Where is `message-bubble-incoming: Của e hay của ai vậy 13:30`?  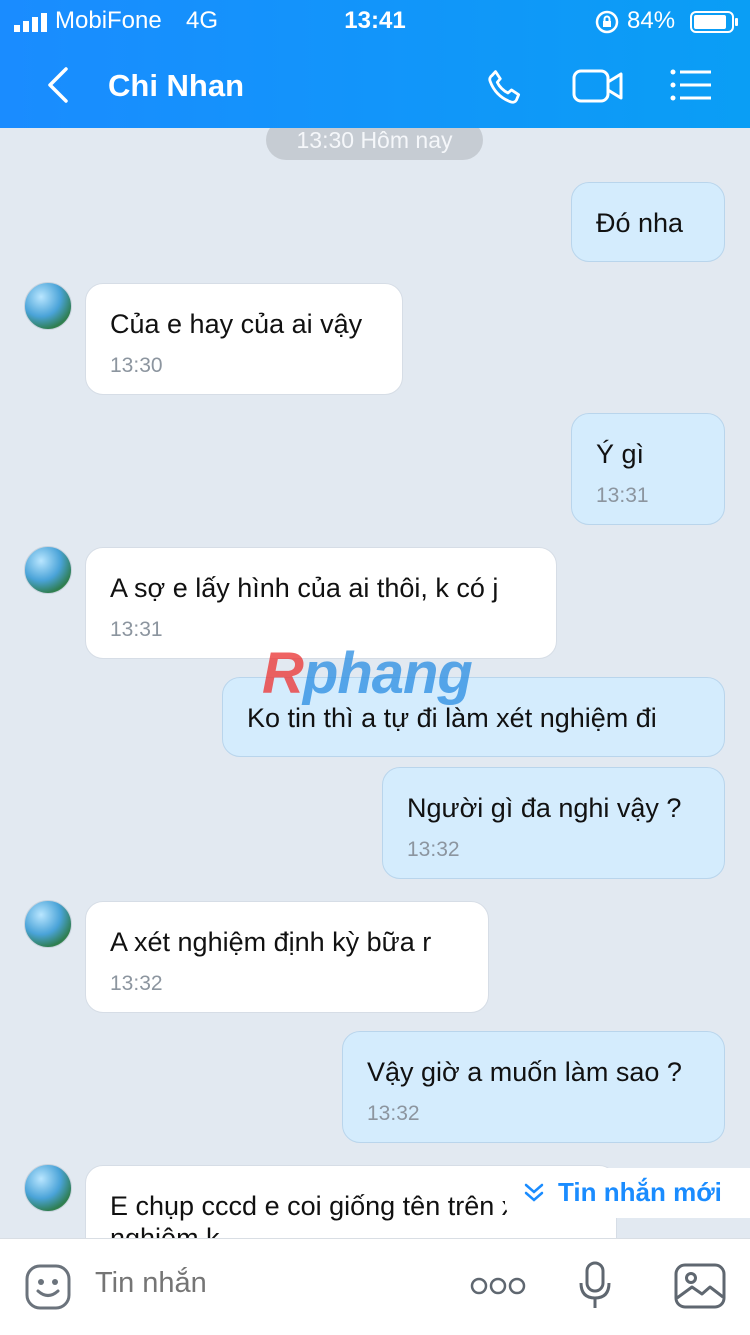 message-bubble-incoming: Của e hay của ai vậy 13:30 is located at coordinates (244, 339).